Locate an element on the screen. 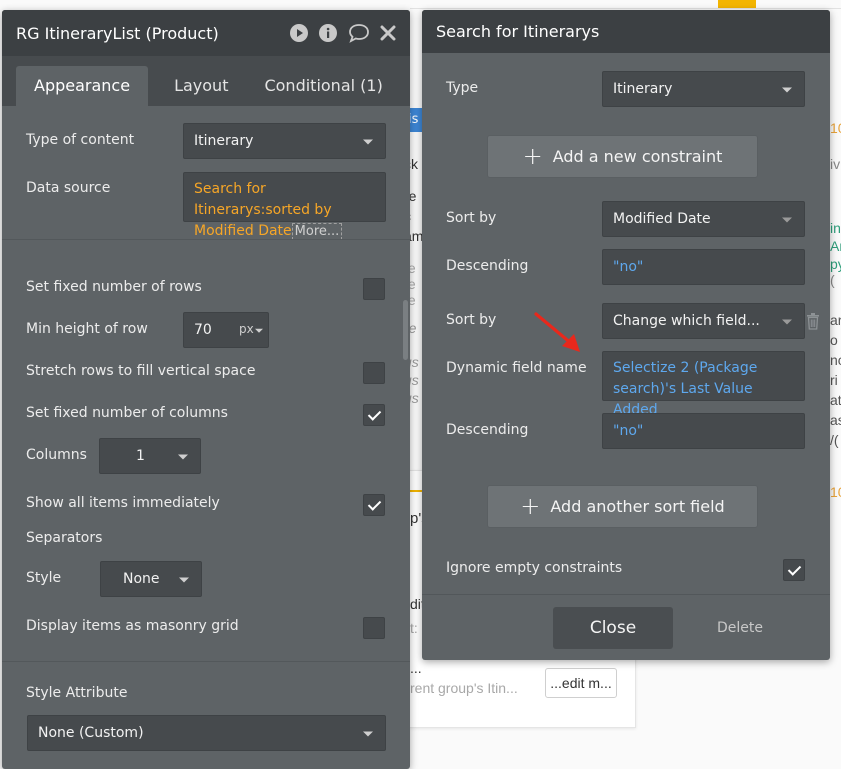 This screenshot has height=769, width=841. property-editor-header: RG ItineraryList (Product) is located at coordinates (206, 33).